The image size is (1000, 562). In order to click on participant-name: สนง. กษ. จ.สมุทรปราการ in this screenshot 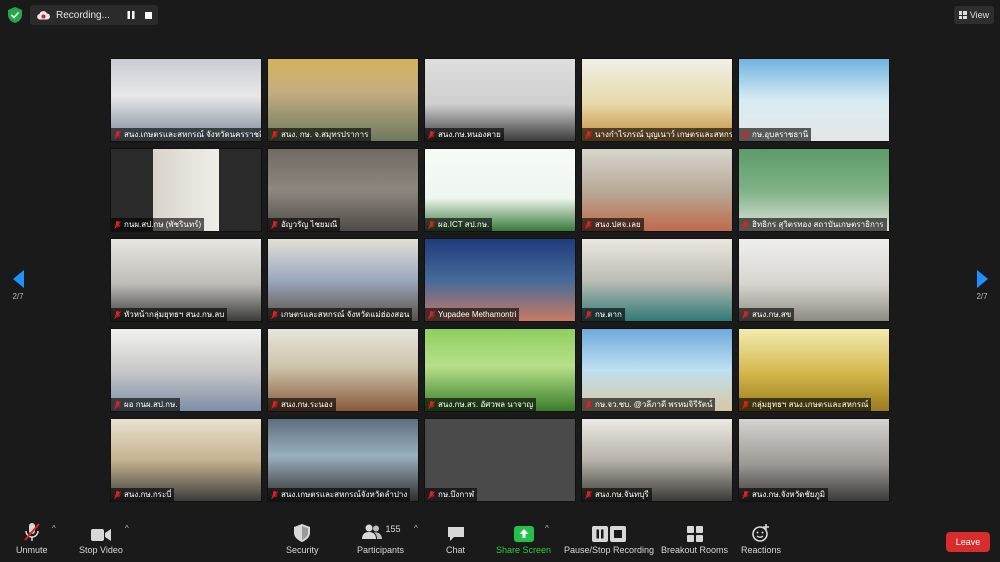, I will do `click(325, 134)`.